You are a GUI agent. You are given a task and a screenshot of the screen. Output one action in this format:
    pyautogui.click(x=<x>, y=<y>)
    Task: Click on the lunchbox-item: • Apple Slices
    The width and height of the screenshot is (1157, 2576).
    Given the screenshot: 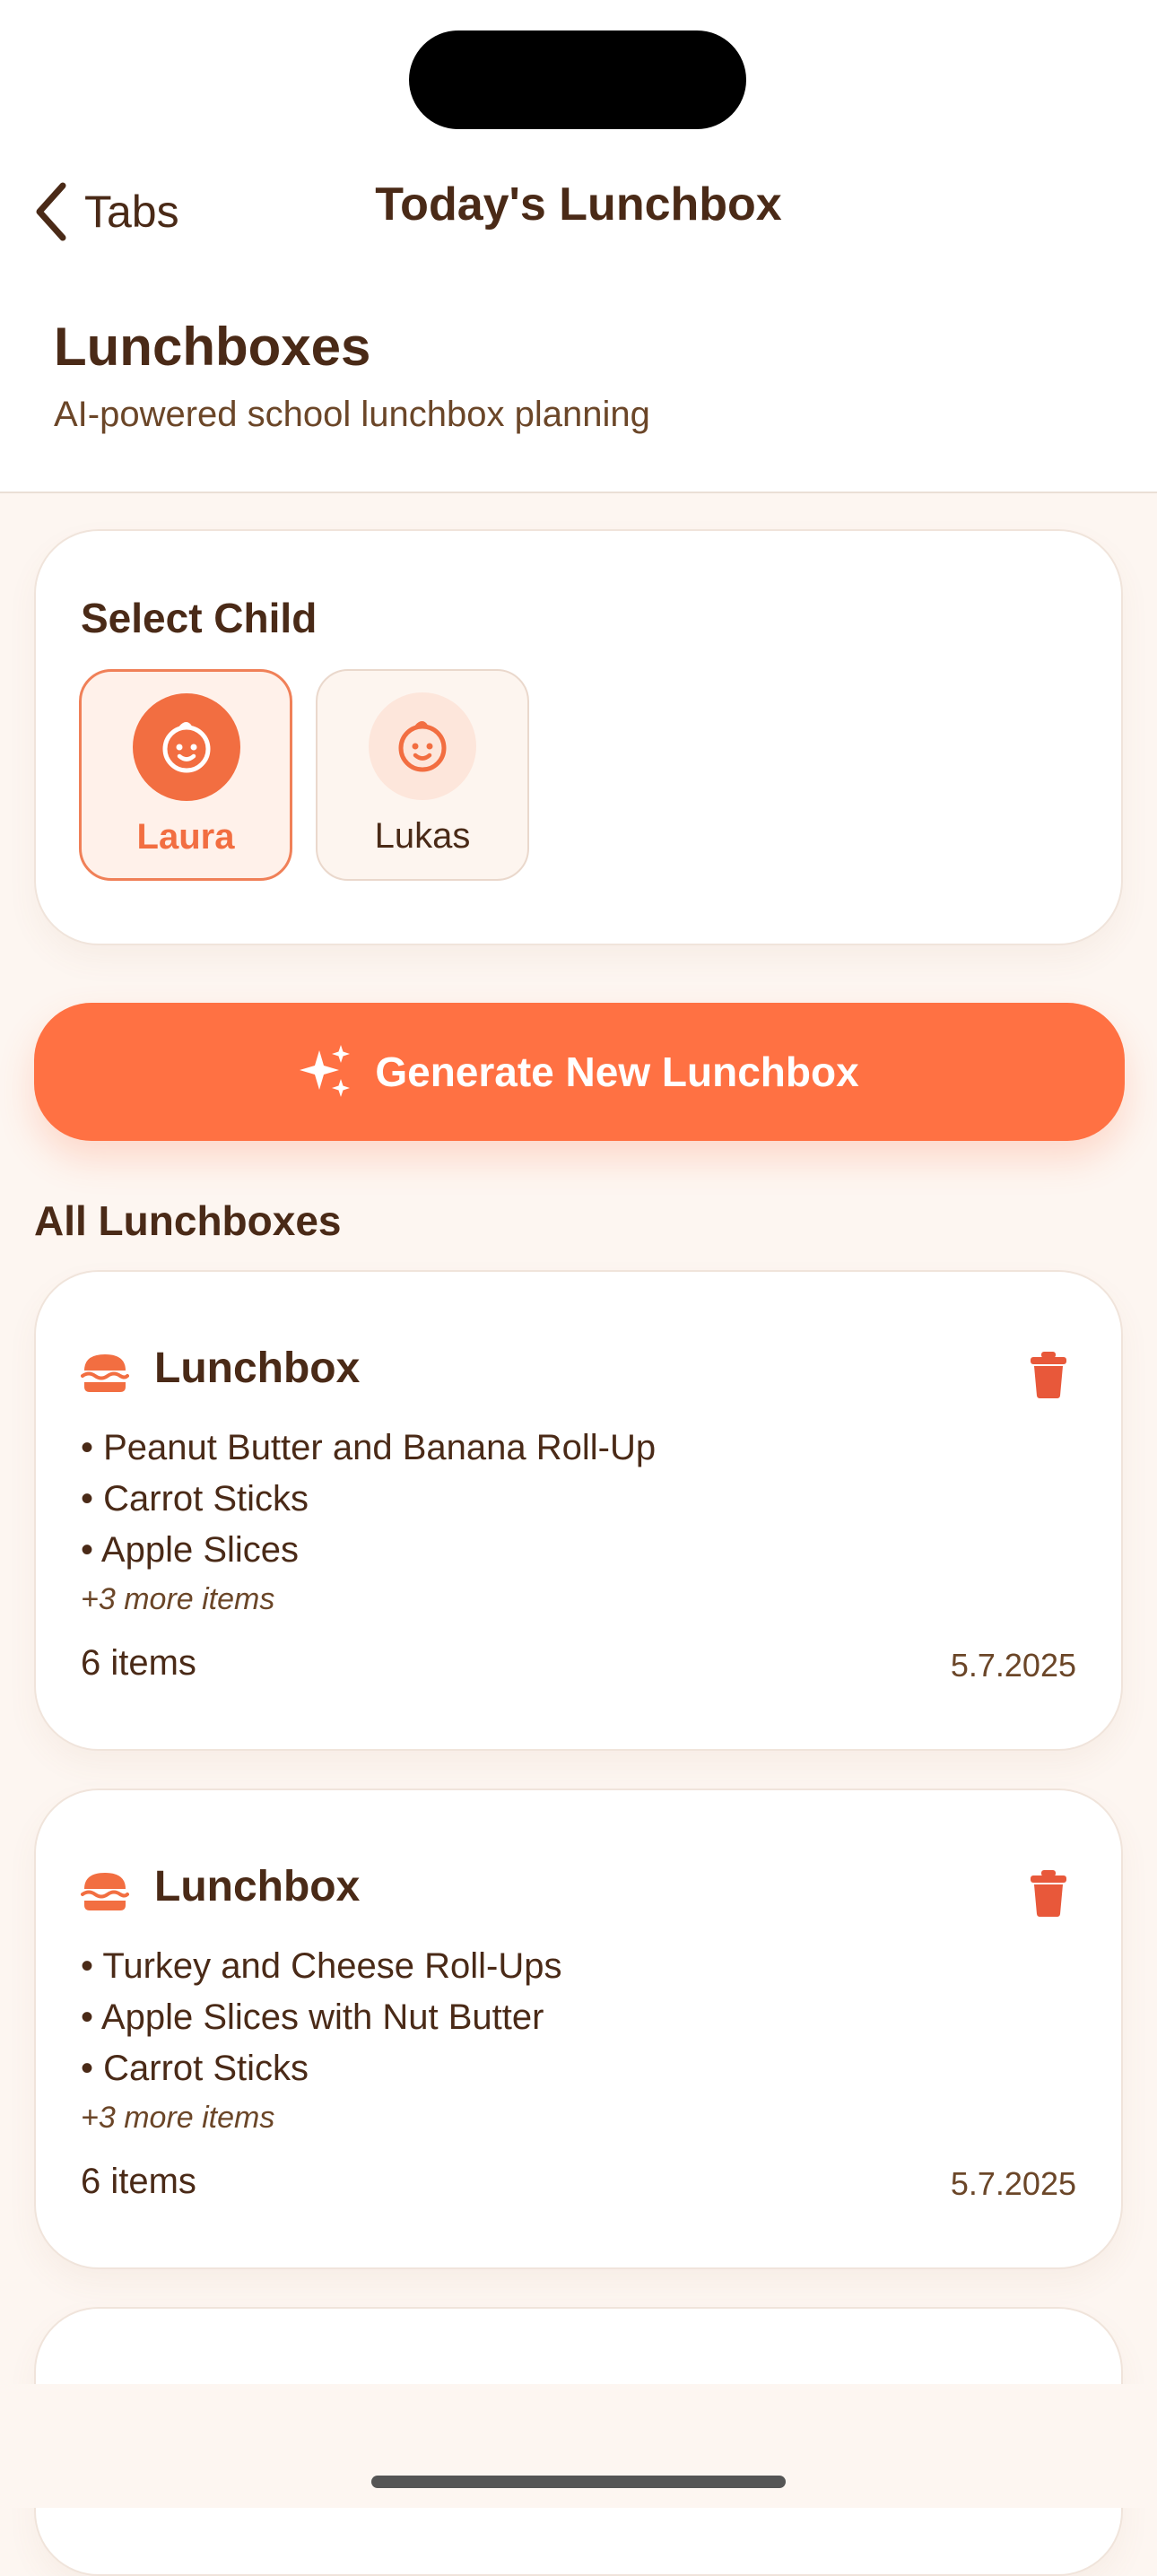 What is the action you would take?
    pyautogui.click(x=190, y=1550)
    